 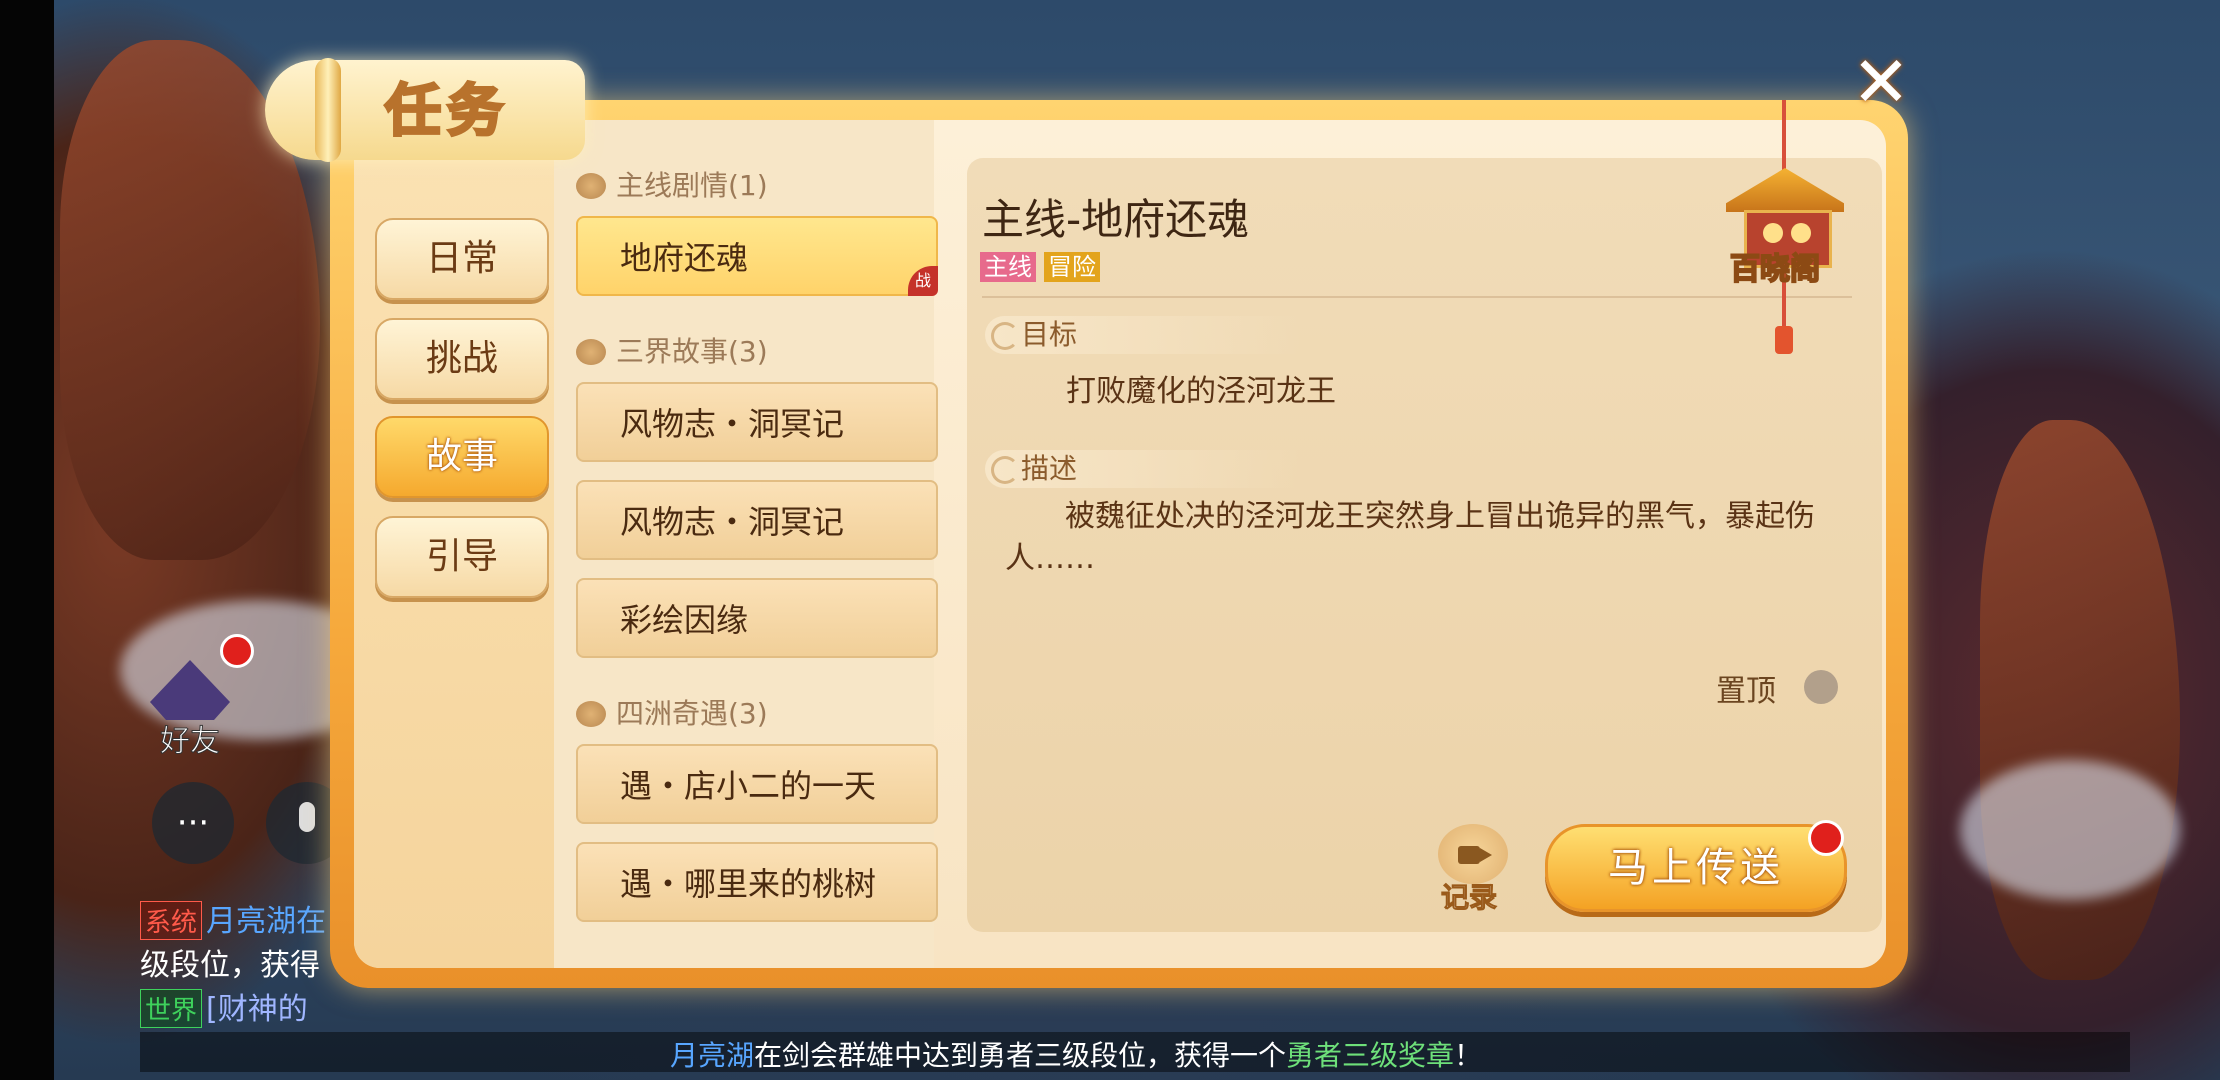 I want to click on quest-label: 遇・哪里来的桃树, so click(x=748, y=884).